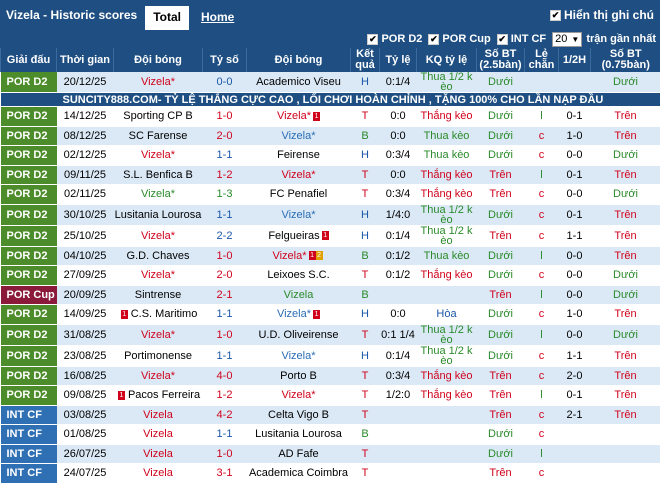 Image resolution: width=660 pixels, height=493 pixels. Describe the element at coordinates (330, 454) in the screenshot. I see `table-row: INT CF 26/07/25 Vizela 1-0 AD Fafe T Dưới l` at that location.